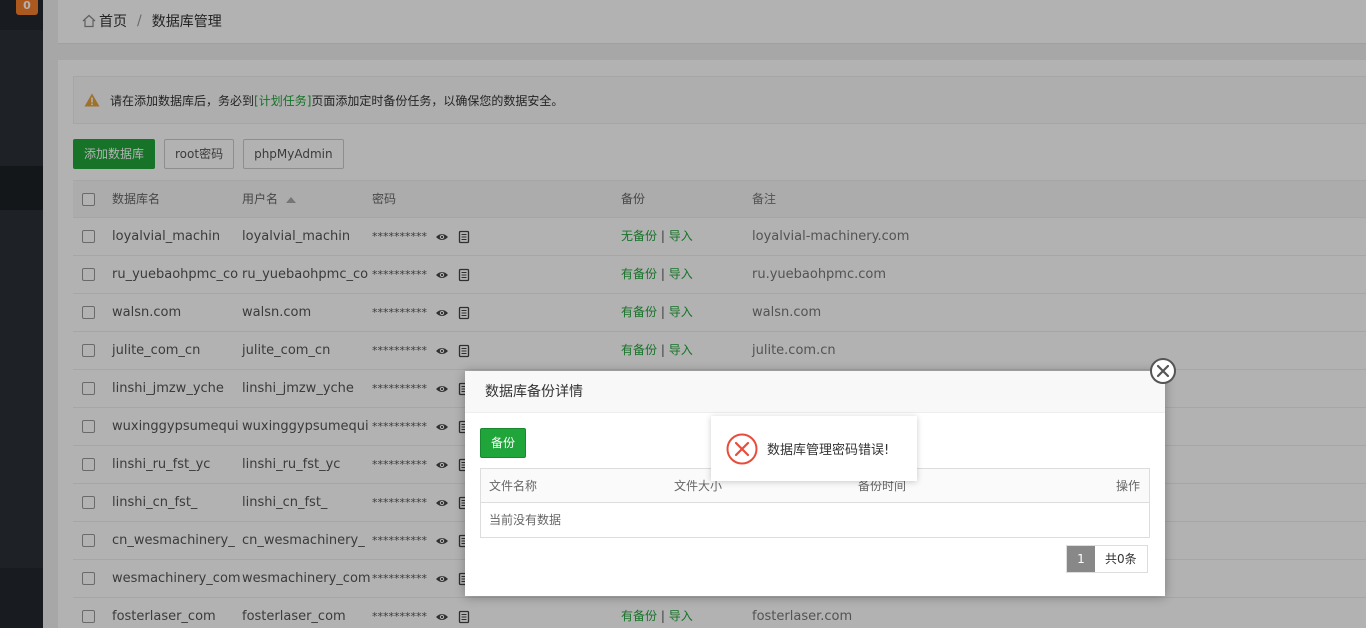  Describe the element at coordinates (513, 486) in the screenshot. I see `col-file-name: 文件名称` at that location.